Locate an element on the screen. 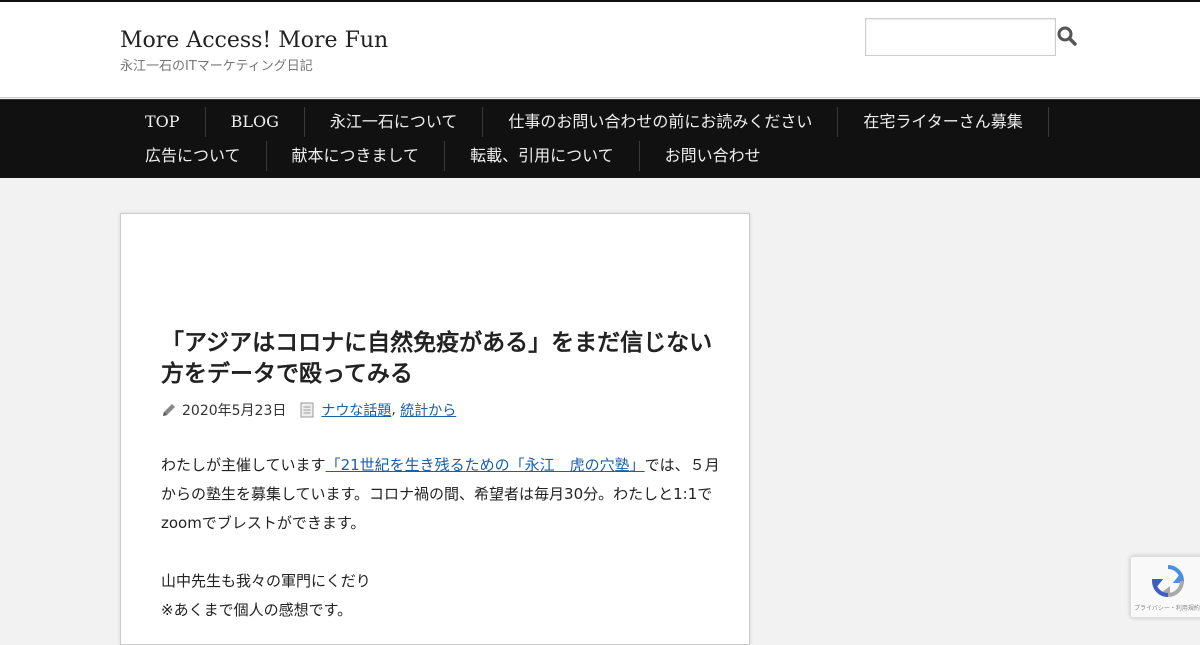  nav-item-about: 永江一石について is located at coordinates (394, 122).